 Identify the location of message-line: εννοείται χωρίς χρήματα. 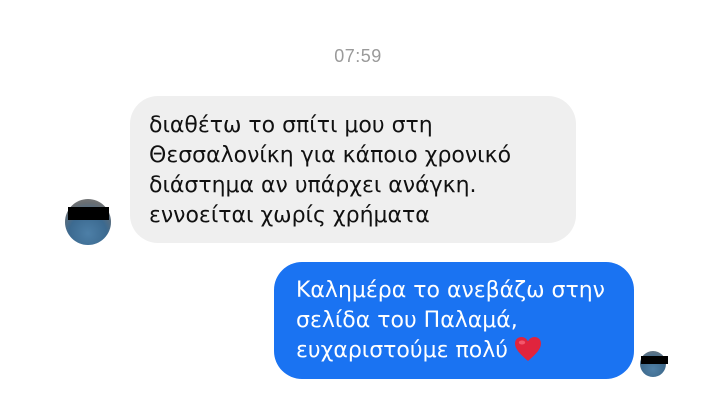
(289, 215).